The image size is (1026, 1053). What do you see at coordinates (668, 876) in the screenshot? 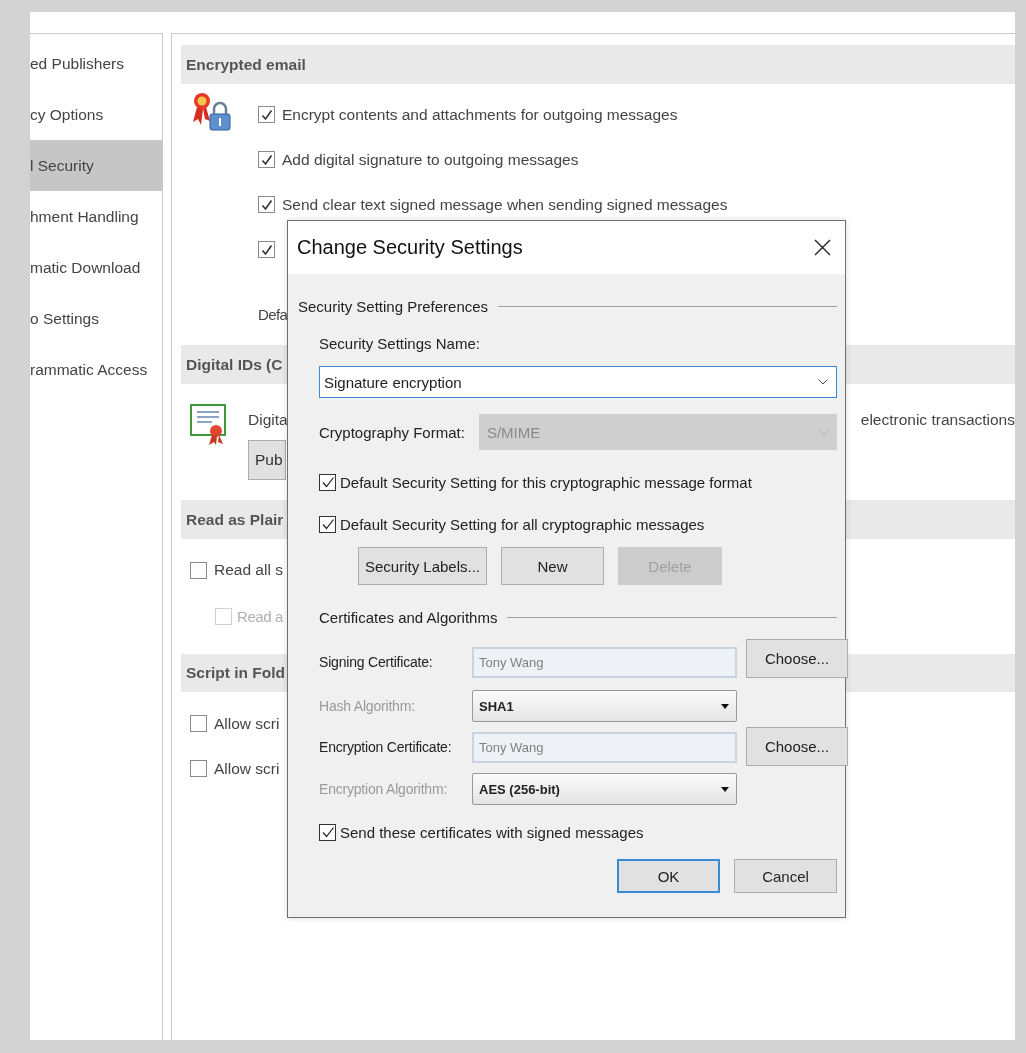
I see `dialog-button: OK` at bounding box center [668, 876].